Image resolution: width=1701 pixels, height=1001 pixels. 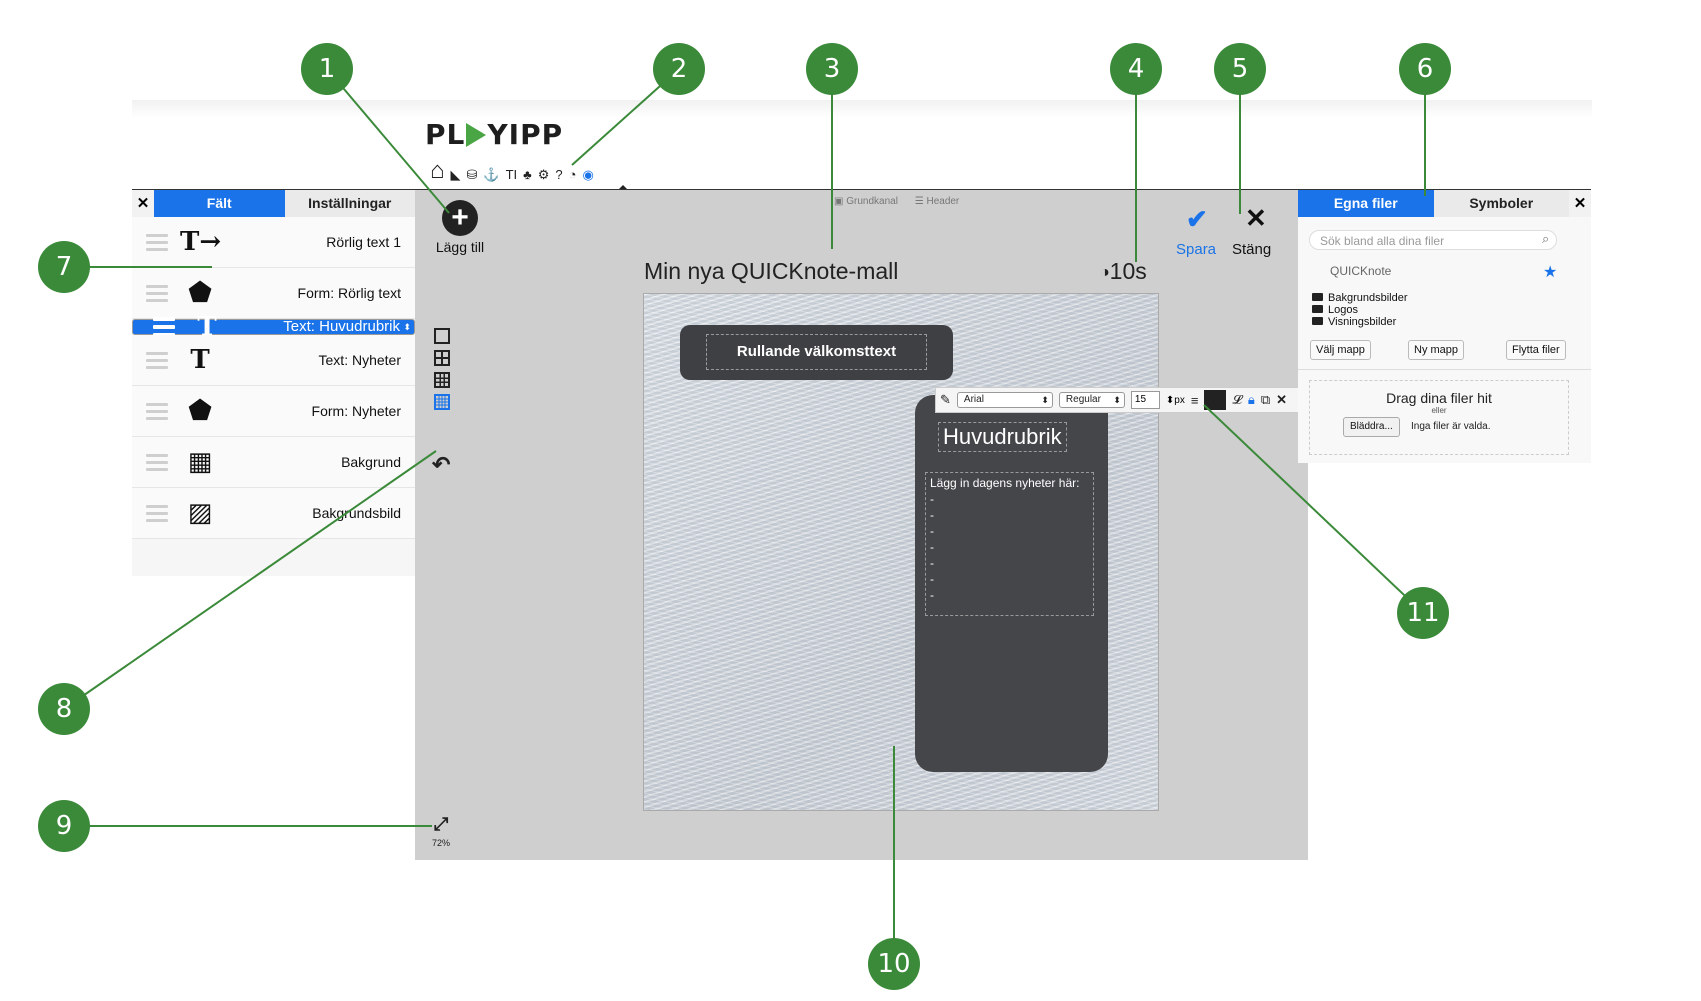 I want to click on callout-badge: 1, so click(x=327, y=69).